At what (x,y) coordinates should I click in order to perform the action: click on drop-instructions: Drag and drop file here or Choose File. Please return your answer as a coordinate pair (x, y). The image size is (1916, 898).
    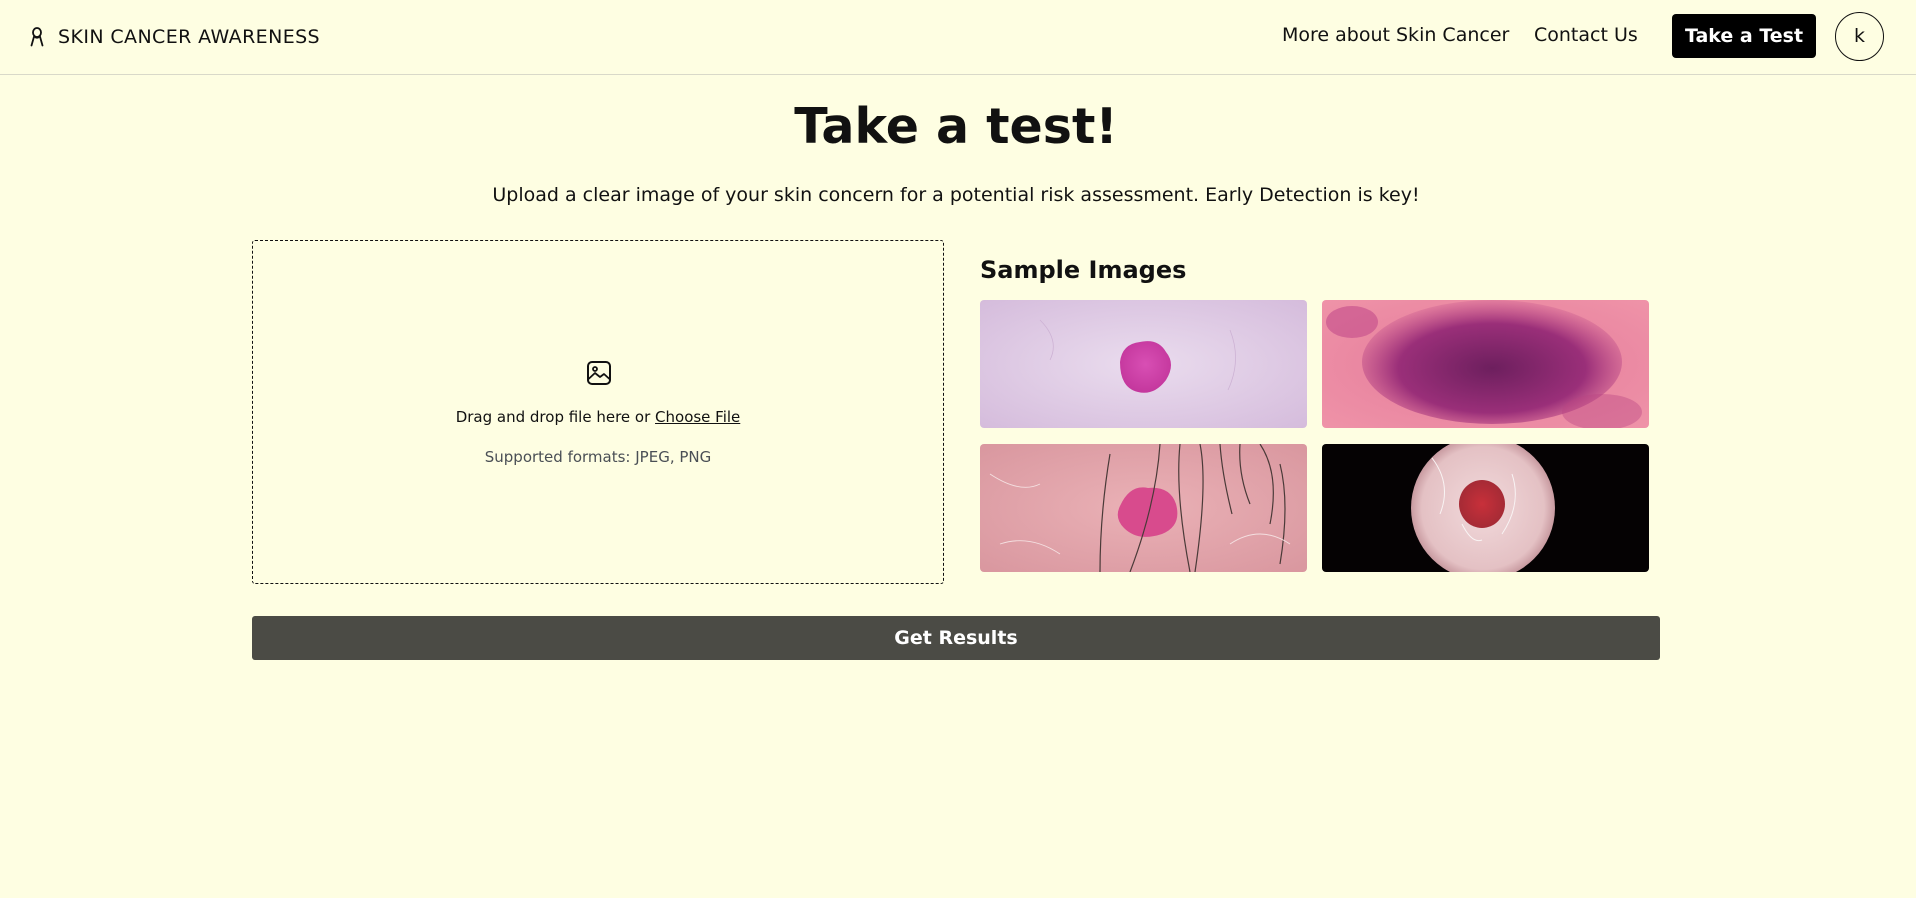
    Looking at the image, I should click on (598, 417).